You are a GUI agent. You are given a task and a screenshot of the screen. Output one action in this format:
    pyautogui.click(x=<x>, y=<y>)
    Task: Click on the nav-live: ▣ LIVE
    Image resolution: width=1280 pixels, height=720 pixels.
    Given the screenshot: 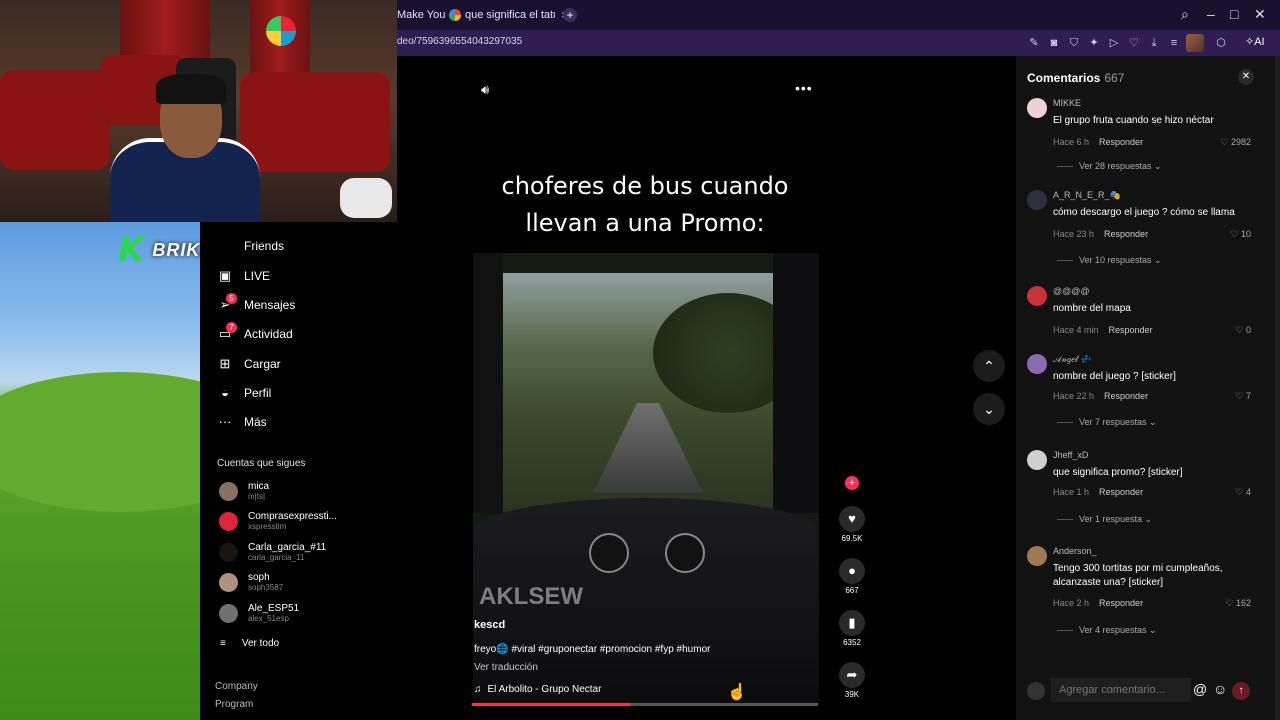 What is the action you would take?
    pyautogui.click(x=244, y=276)
    